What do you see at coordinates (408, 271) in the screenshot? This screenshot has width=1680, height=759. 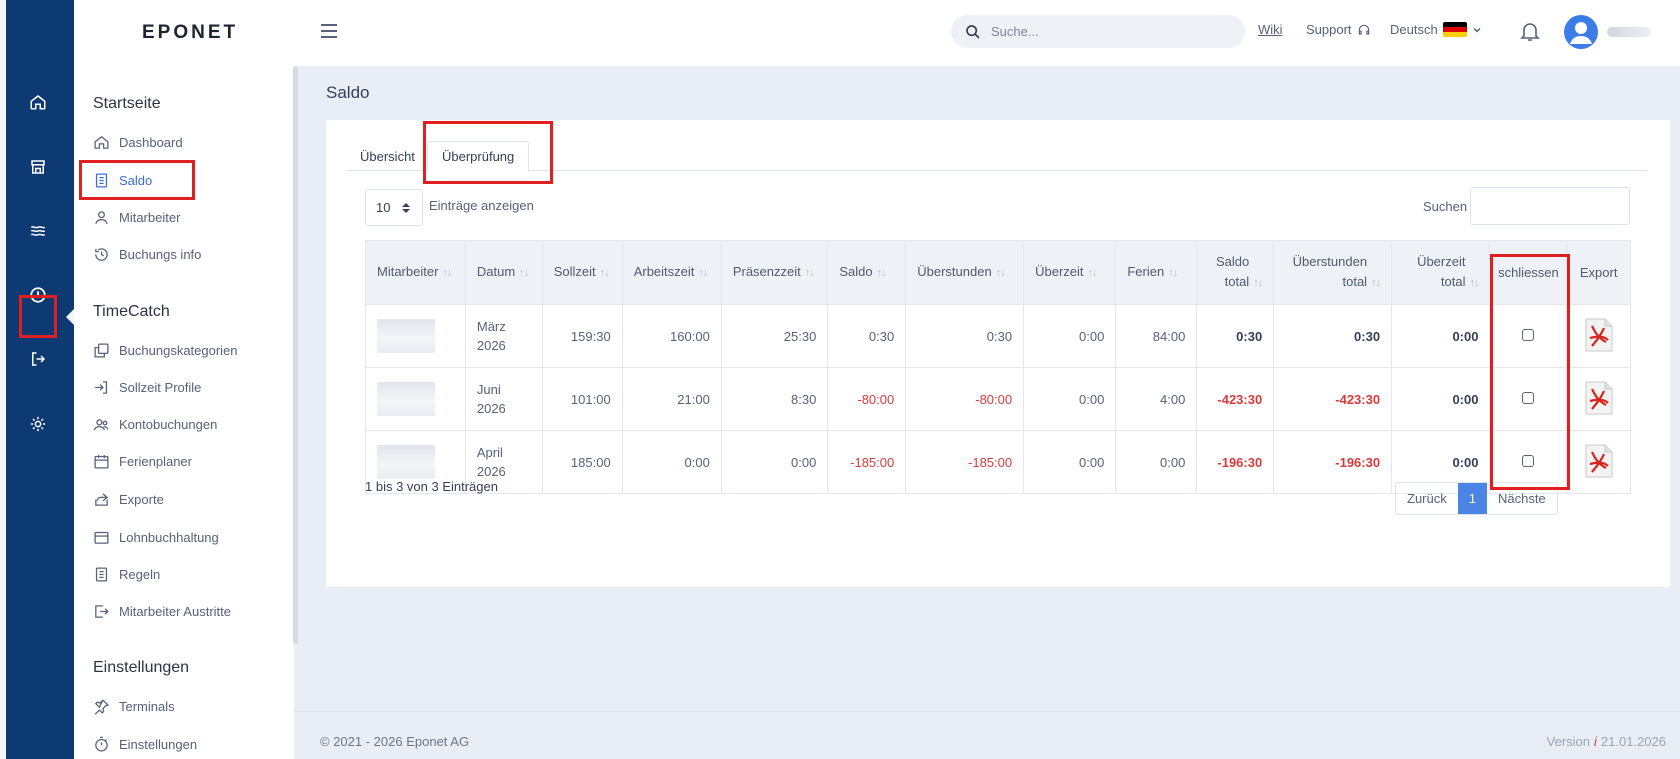 I see `col-label: Mitarbeiter` at bounding box center [408, 271].